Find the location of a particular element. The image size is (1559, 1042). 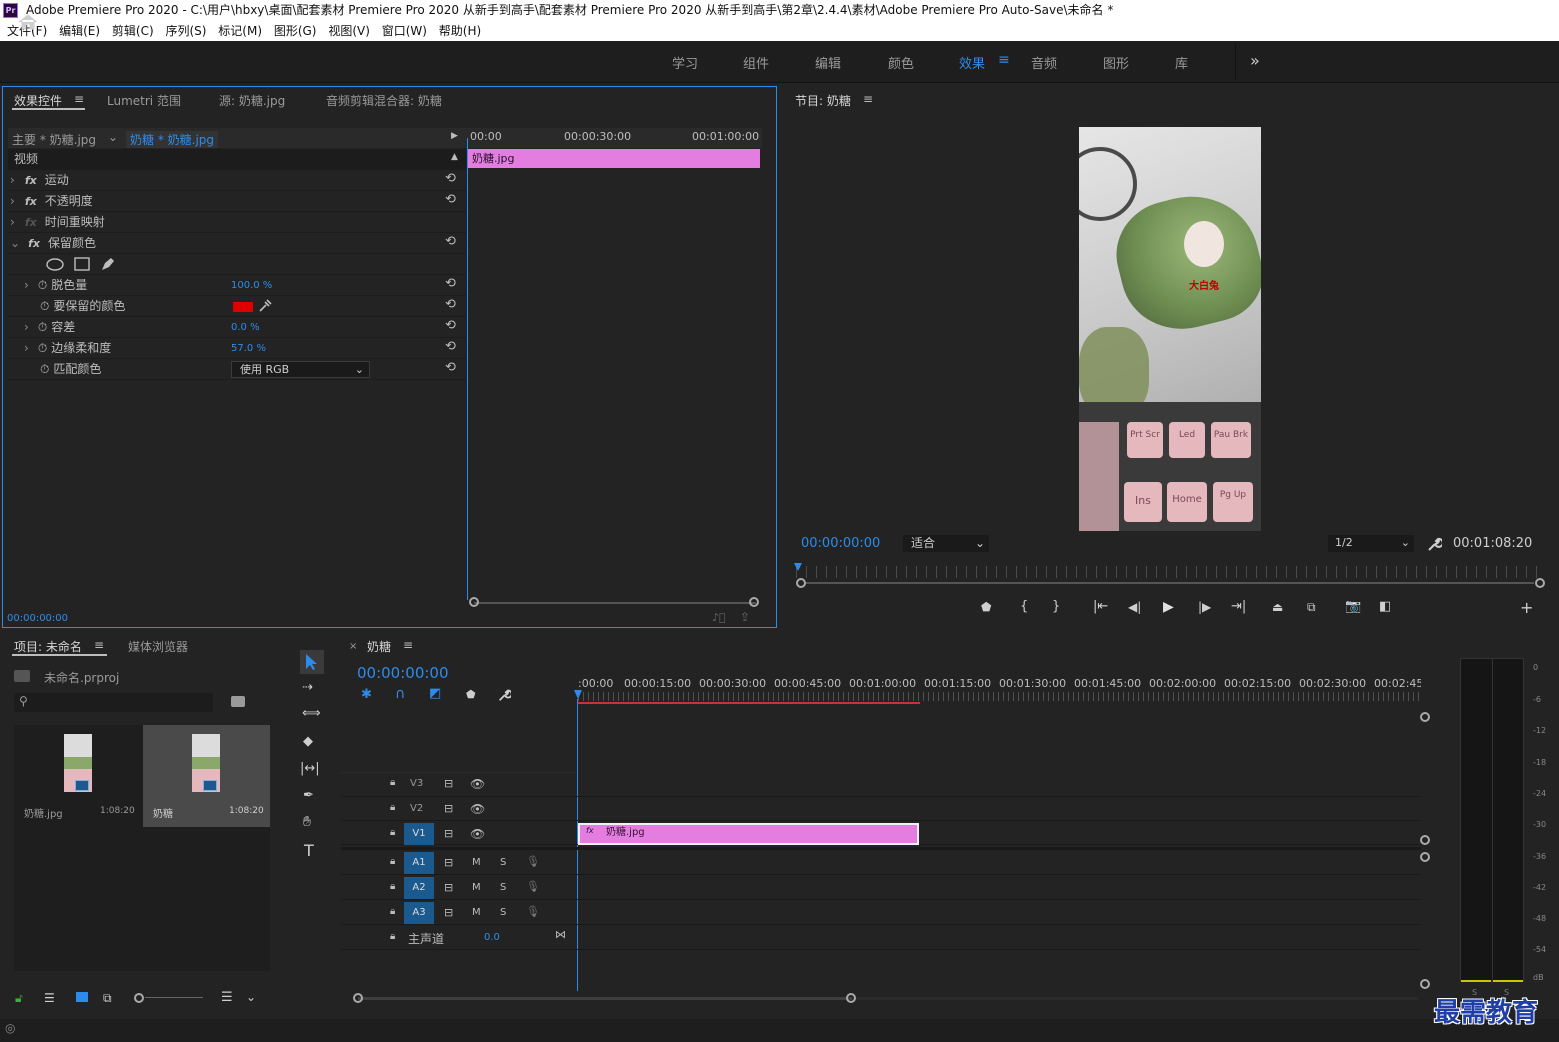

effect-row-time-remap: › fx 时间重映射 is located at coordinates (237, 222).